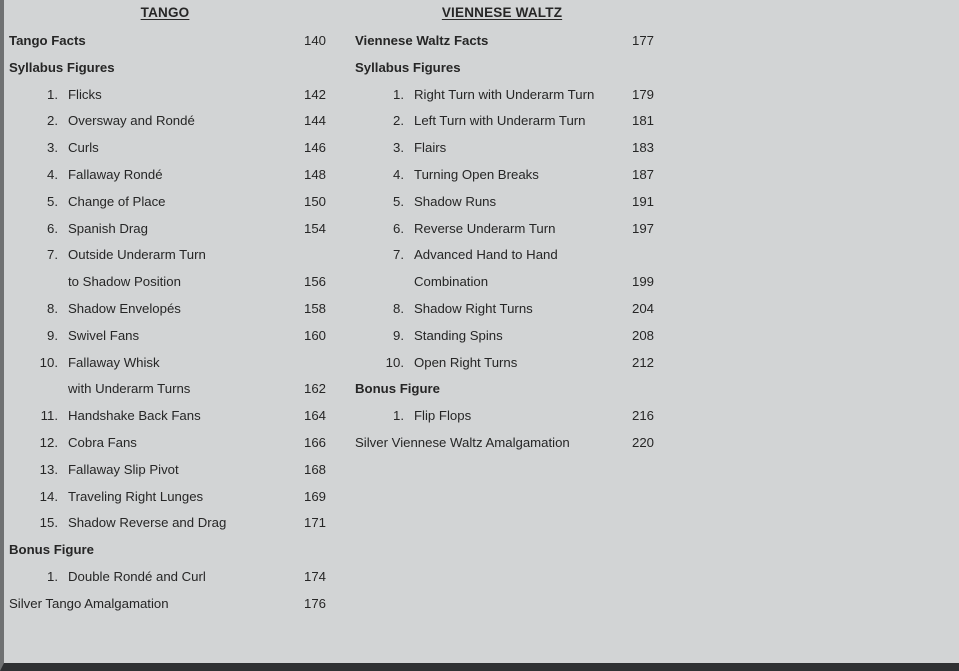 The width and height of the screenshot is (959, 671). What do you see at coordinates (165, 363) in the screenshot?
I see `toc-entry-figure: 10. Fallaway Whisk` at bounding box center [165, 363].